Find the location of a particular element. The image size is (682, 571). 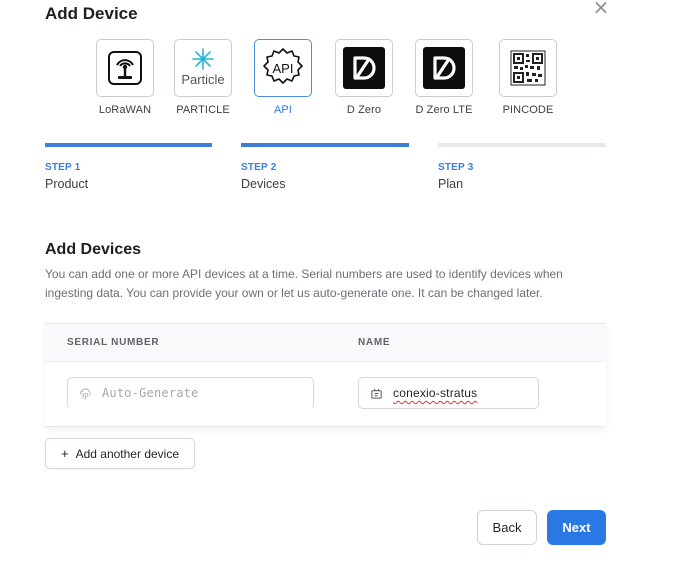

device-type-api: API API is located at coordinates (283, 77).